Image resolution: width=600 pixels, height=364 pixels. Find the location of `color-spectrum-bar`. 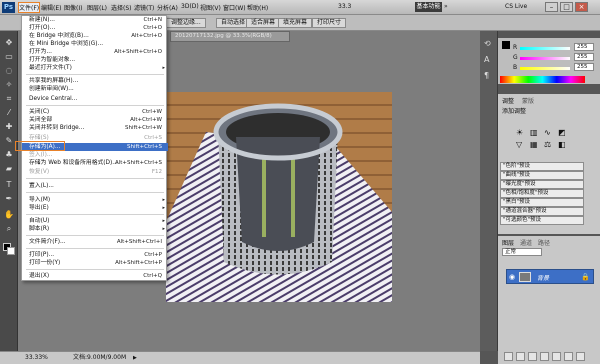

color-spectrum-bar is located at coordinates (542, 79).